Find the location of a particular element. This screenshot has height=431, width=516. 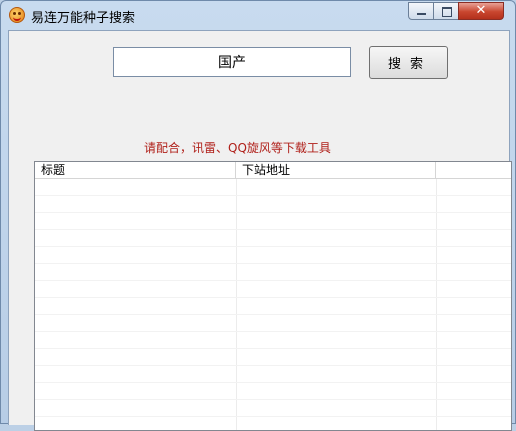

close-button: ✕ is located at coordinates (481, 11).